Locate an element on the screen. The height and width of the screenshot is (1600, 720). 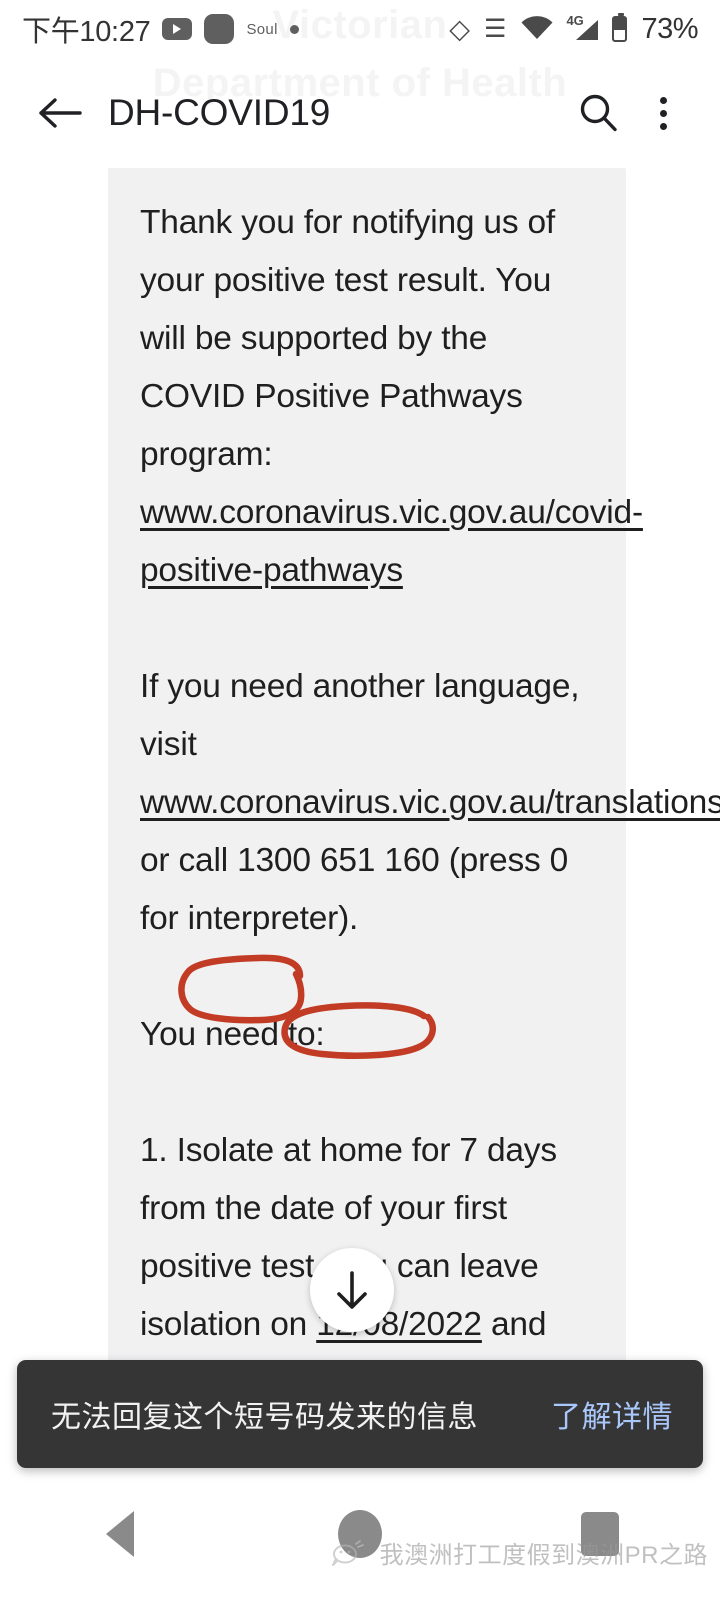
status-clock: 下午10:27 is located at coordinates (86, 32).